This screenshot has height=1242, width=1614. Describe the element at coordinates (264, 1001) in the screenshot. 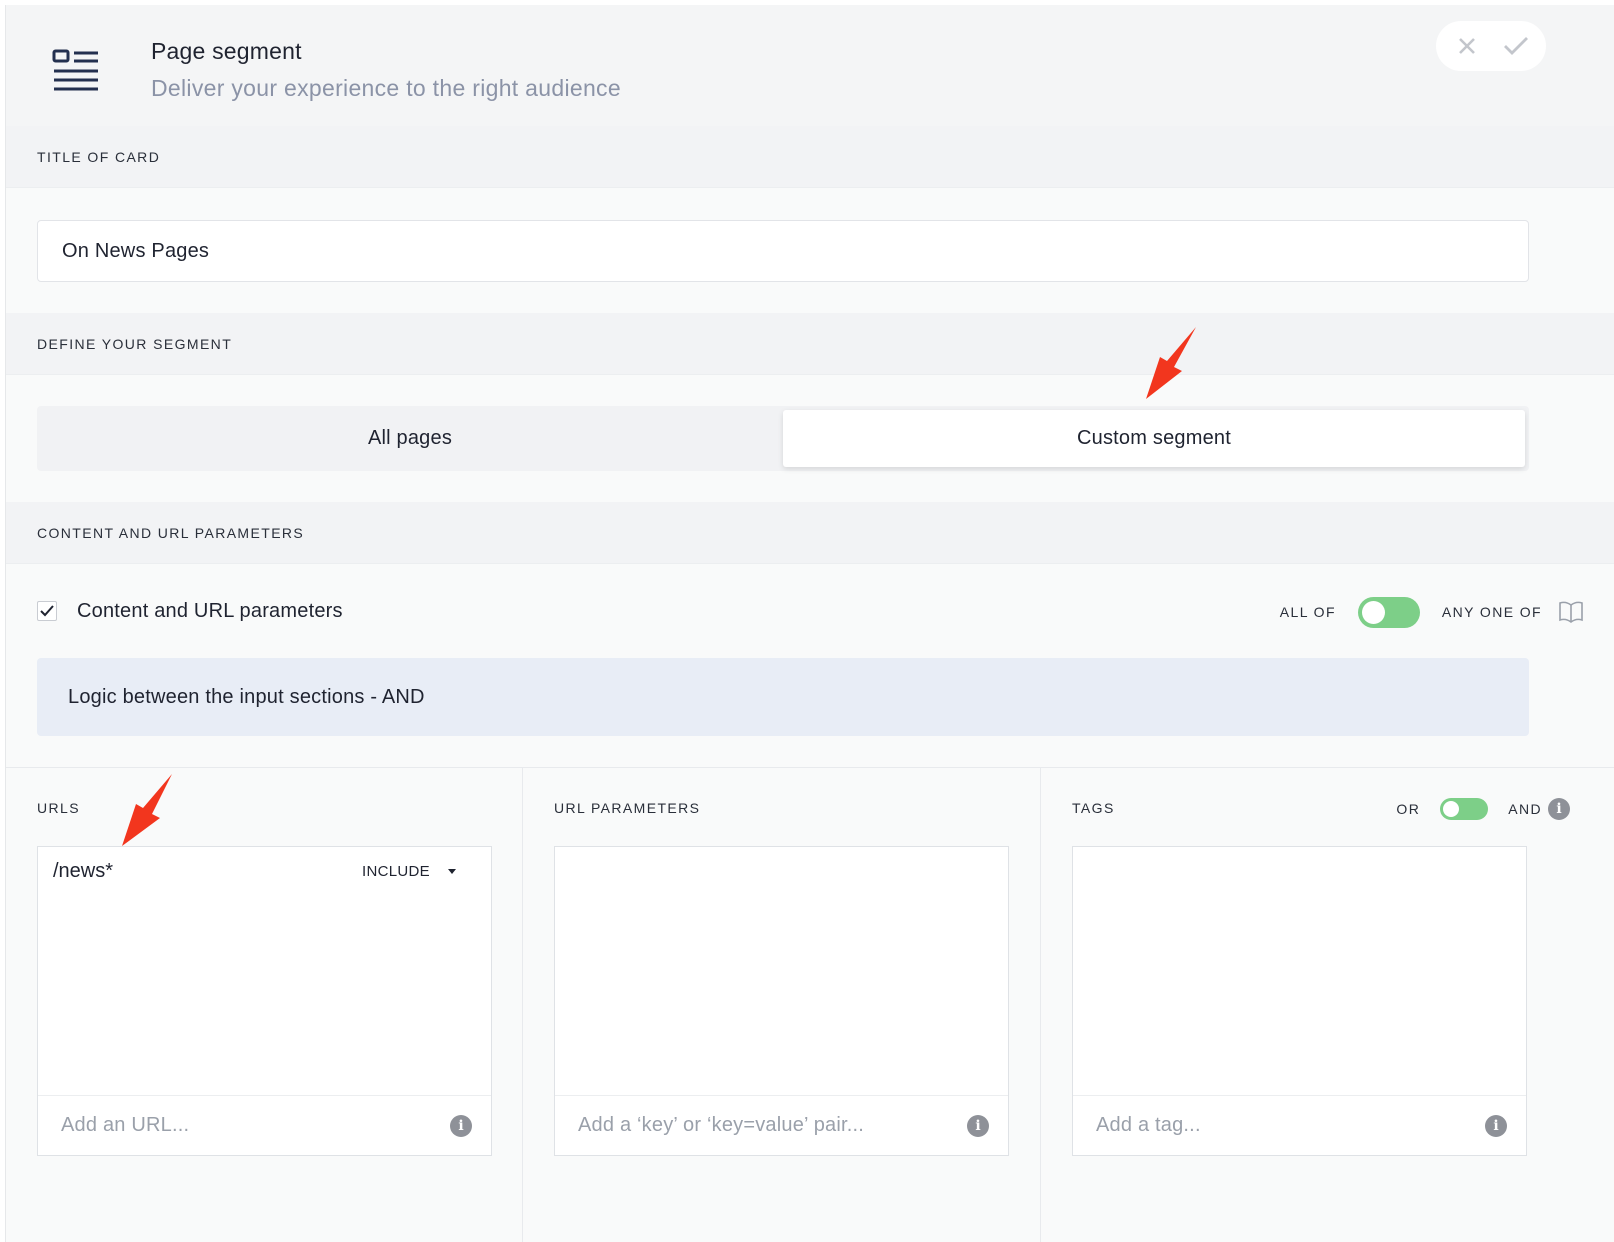

I see `urls-box: /news* INCLUDE i` at that location.